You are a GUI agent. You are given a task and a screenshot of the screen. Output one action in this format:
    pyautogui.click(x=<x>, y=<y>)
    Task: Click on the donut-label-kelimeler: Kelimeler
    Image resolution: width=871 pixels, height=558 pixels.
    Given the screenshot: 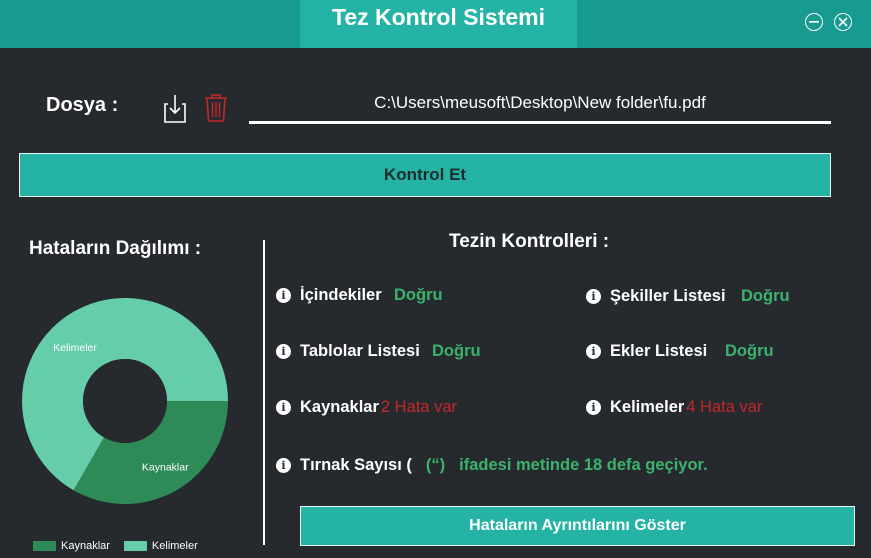 What is the action you would take?
    pyautogui.click(x=75, y=348)
    